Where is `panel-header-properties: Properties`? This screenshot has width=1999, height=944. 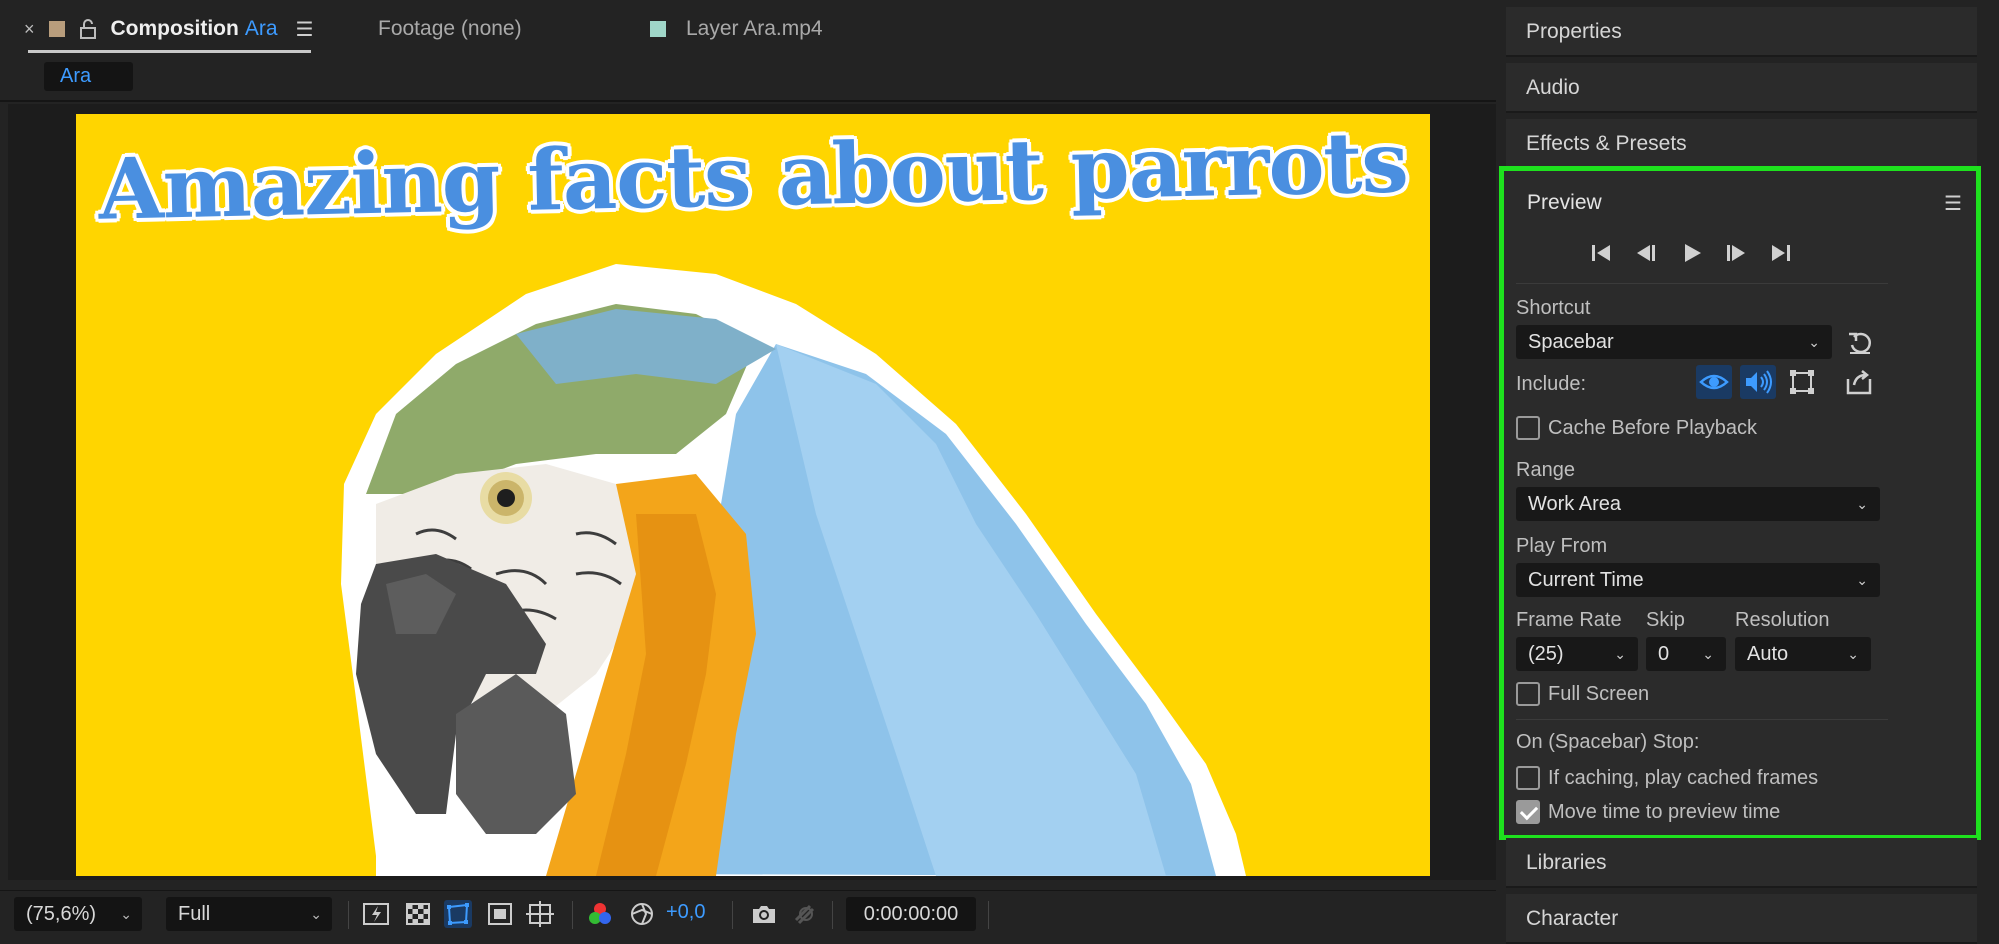 panel-header-properties: Properties is located at coordinates (1741, 32).